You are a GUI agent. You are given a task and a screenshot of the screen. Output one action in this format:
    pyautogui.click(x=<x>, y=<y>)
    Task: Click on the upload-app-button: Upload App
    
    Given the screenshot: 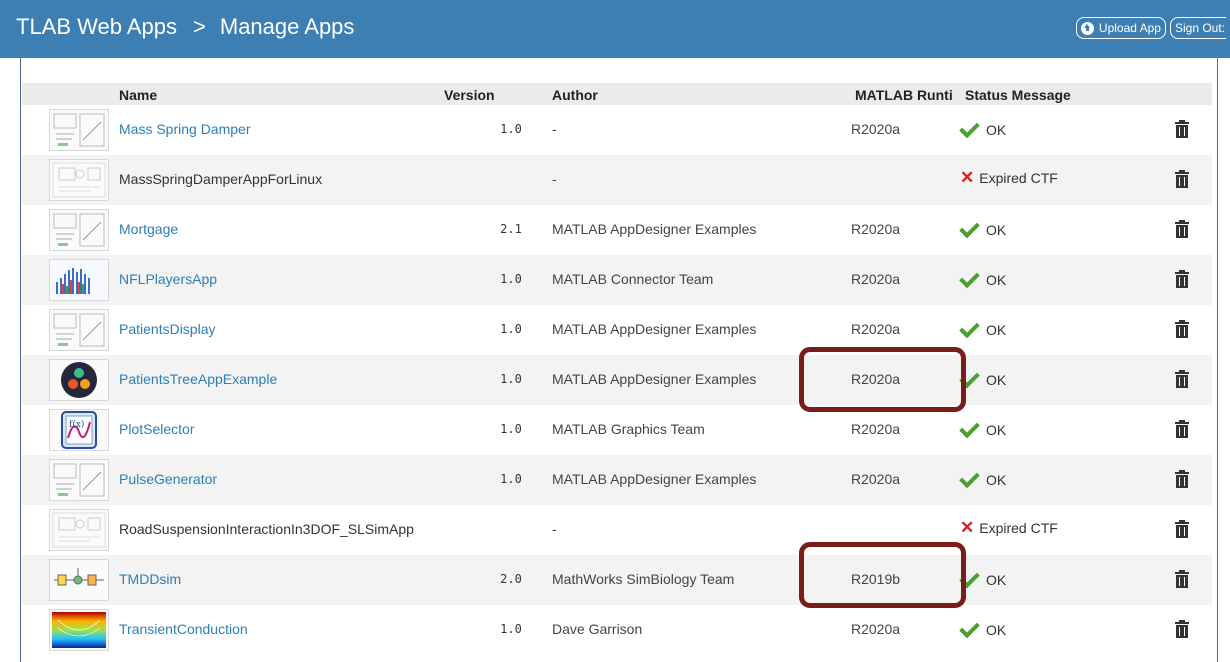 What is the action you would take?
    pyautogui.click(x=1120, y=28)
    